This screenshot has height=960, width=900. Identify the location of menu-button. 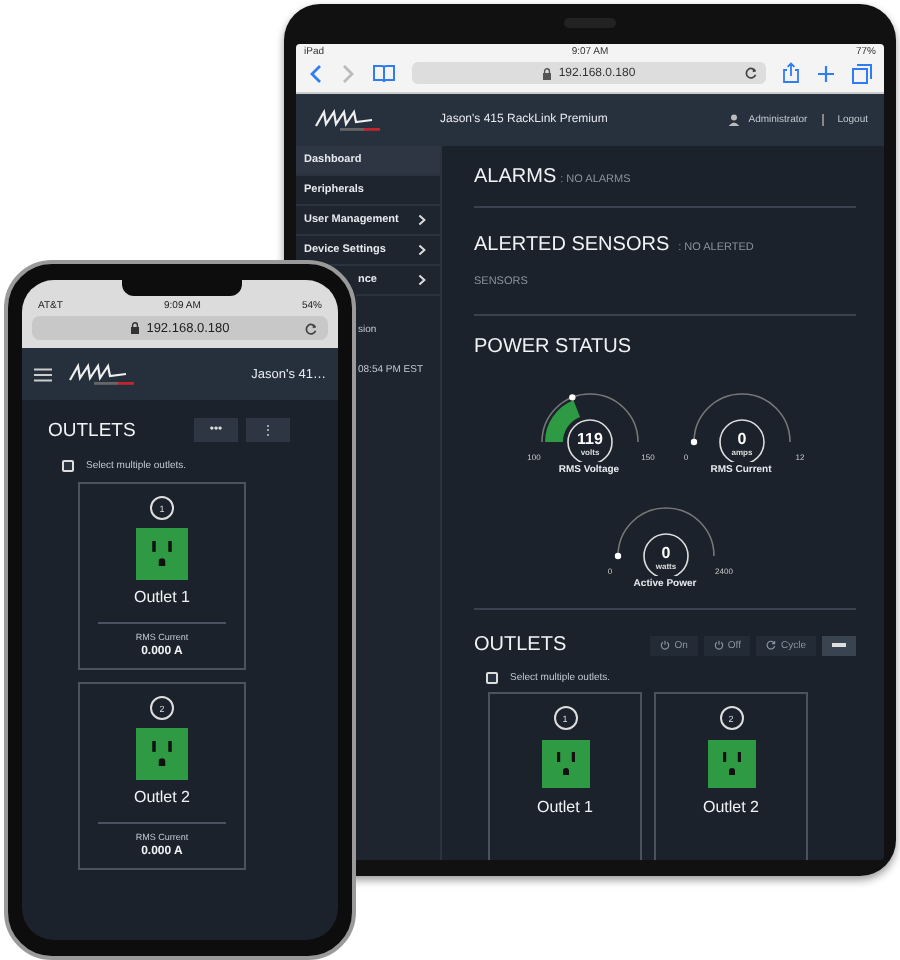
(839, 645).